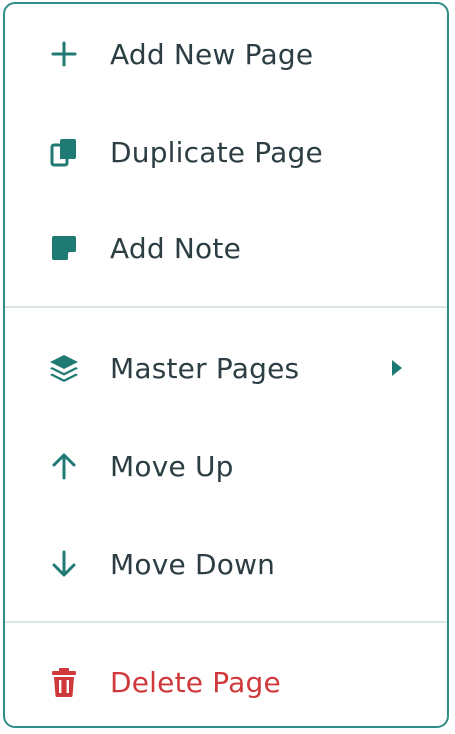  Describe the element at coordinates (64, 466) in the screenshot. I see `arrow-up-icon` at that location.